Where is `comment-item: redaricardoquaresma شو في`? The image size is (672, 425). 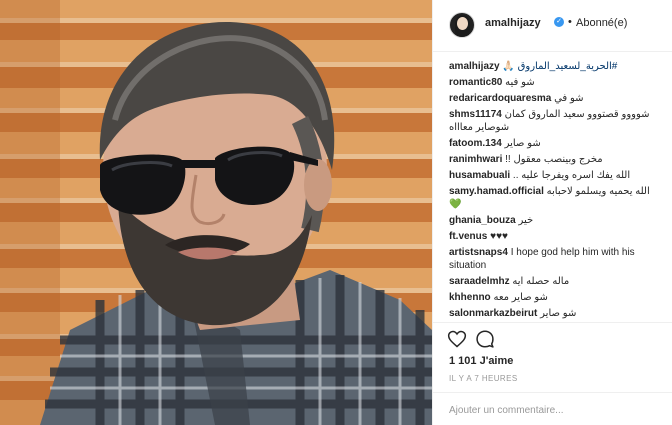
comment-item: redaricardoquaresma شو في is located at coordinates (556, 98).